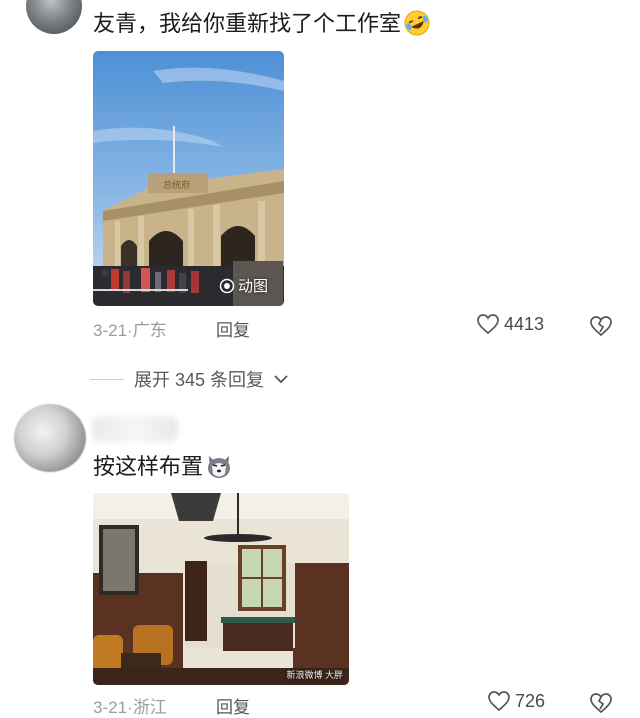 The image size is (640, 718). I want to click on like-button: 726, so click(516, 701).